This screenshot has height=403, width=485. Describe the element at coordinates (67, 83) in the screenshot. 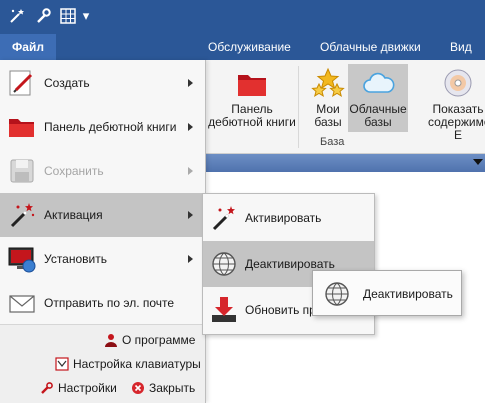

I see `menu-item-label: Создать` at that location.